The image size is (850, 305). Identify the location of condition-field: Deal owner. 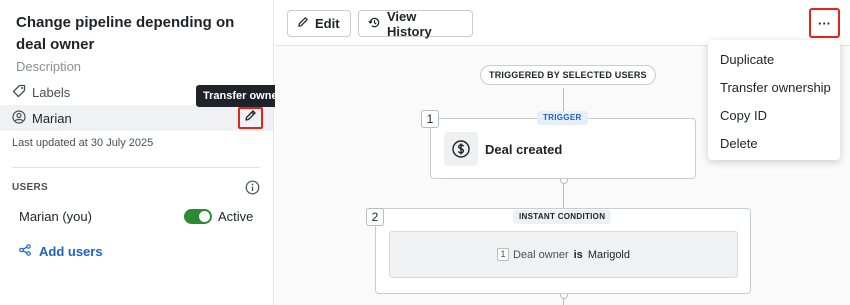
(540, 254).